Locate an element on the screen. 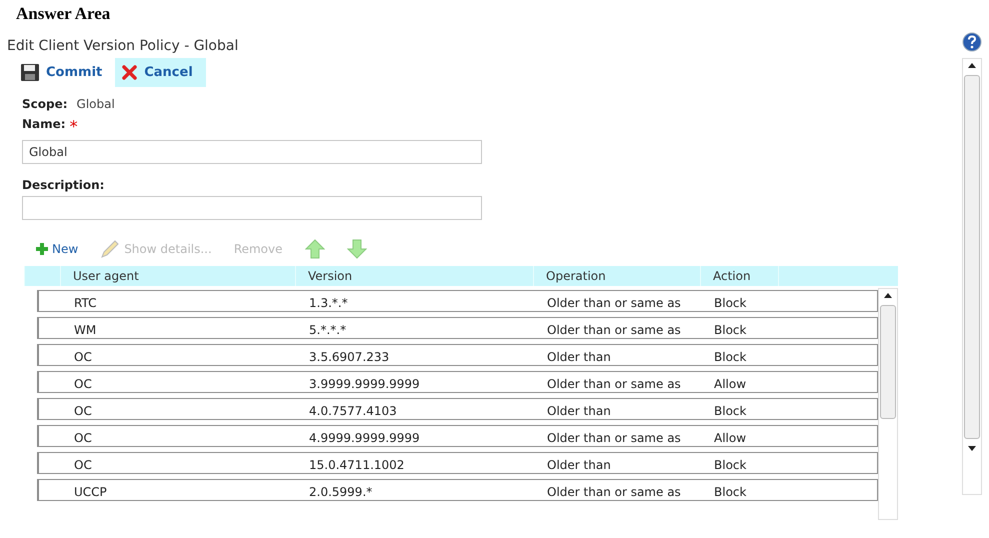  table-cell-text: RTC is located at coordinates (85, 303).